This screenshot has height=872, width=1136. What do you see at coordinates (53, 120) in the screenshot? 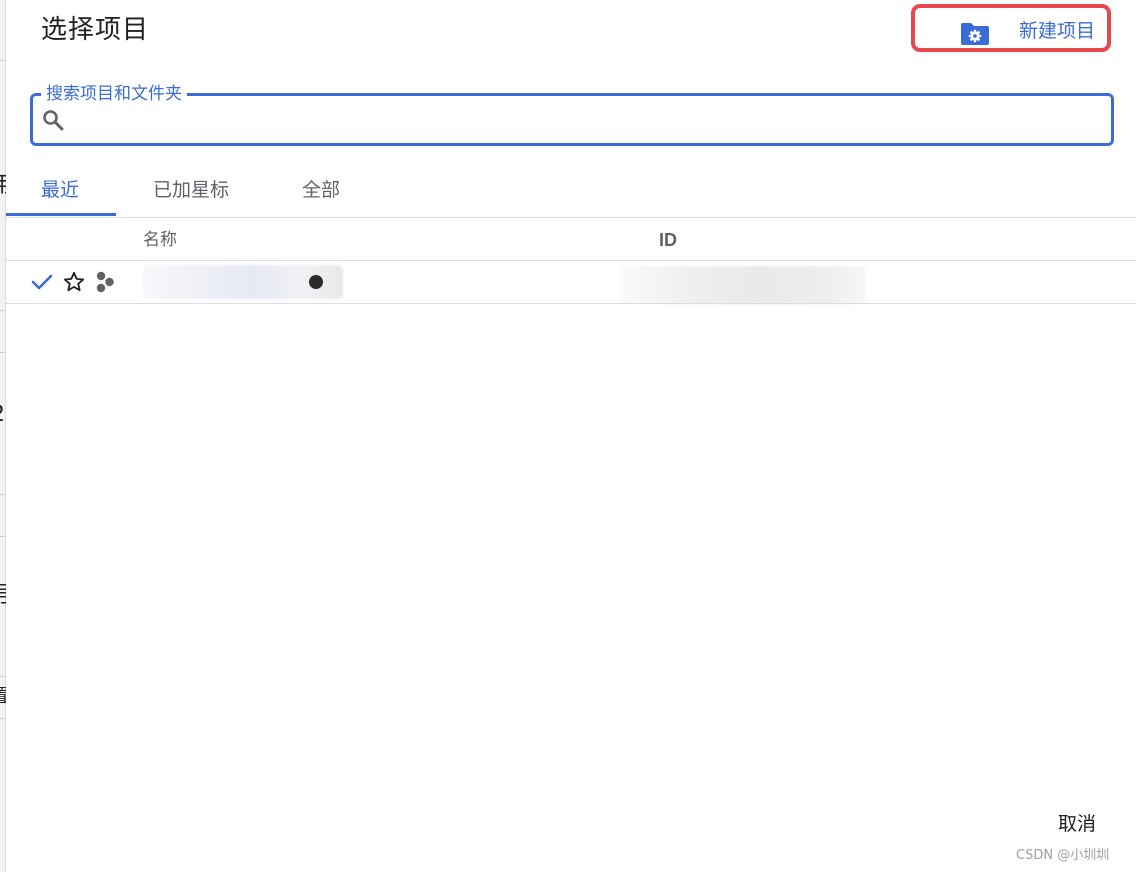
I see `search-icon` at bounding box center [53, 120].